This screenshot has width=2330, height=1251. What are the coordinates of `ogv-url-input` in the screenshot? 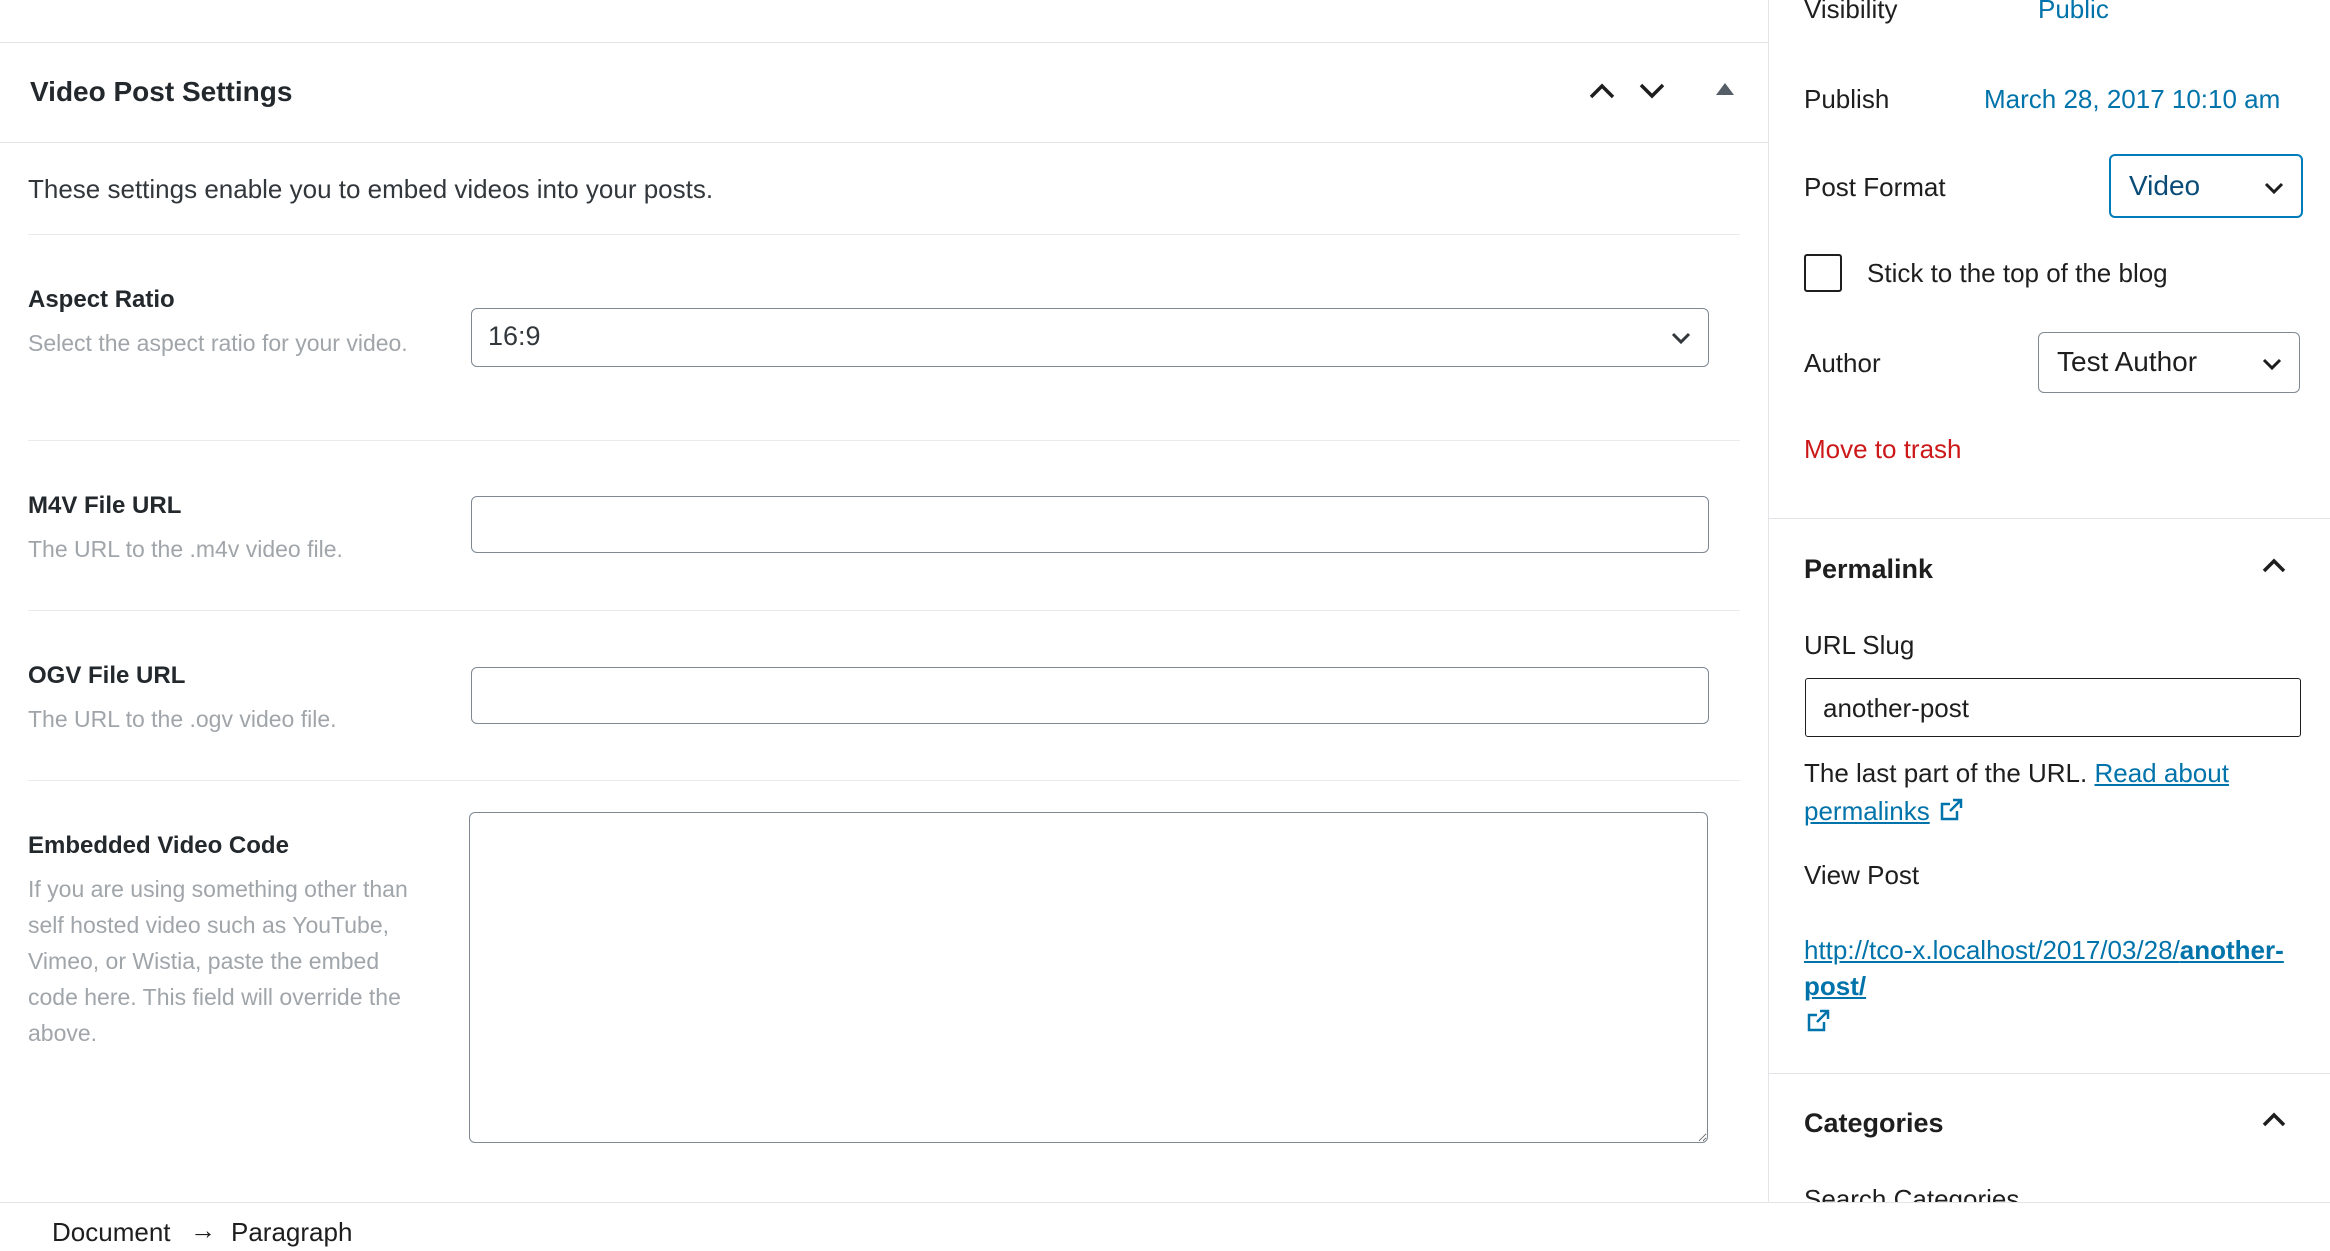 It's located at (1090, 695).